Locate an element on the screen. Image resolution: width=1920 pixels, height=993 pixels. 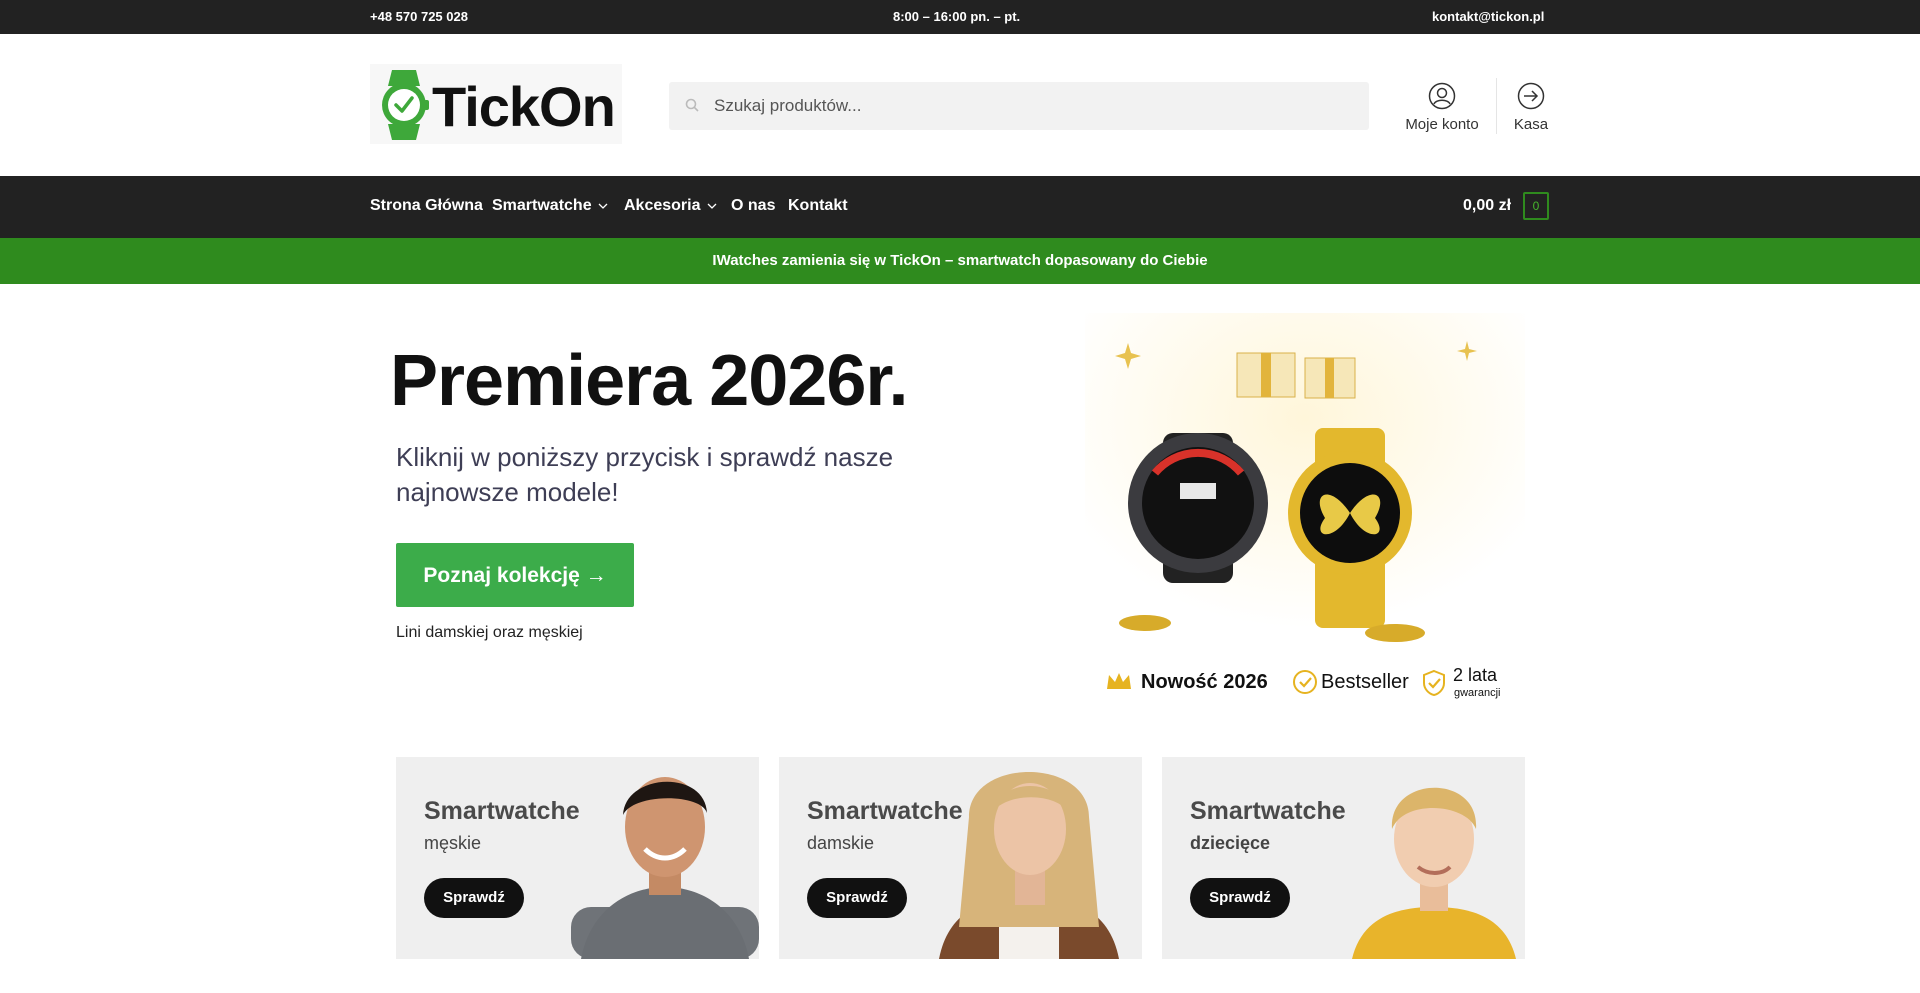
woman-portrait-image is located at coordinates (1029, 865).